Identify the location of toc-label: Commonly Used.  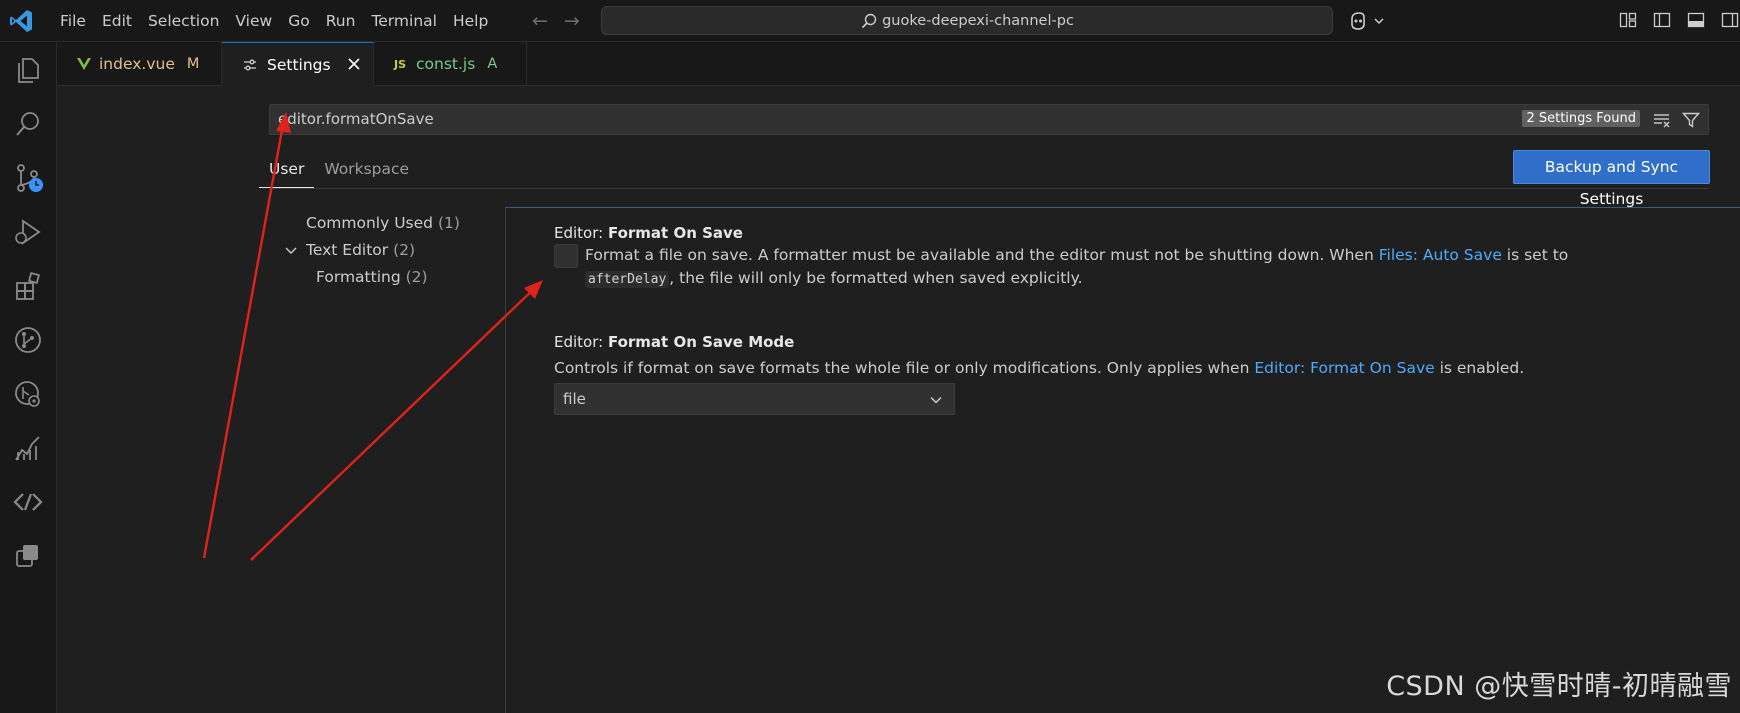
(370, 223).